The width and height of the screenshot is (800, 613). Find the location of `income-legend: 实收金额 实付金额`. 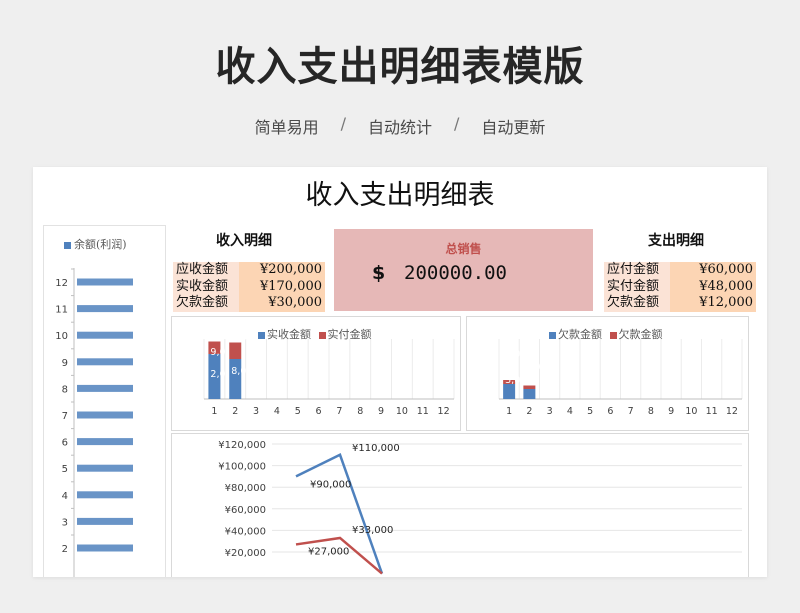

income-legend: 实收金额 实付金额 is located at coordinates (315, 334).